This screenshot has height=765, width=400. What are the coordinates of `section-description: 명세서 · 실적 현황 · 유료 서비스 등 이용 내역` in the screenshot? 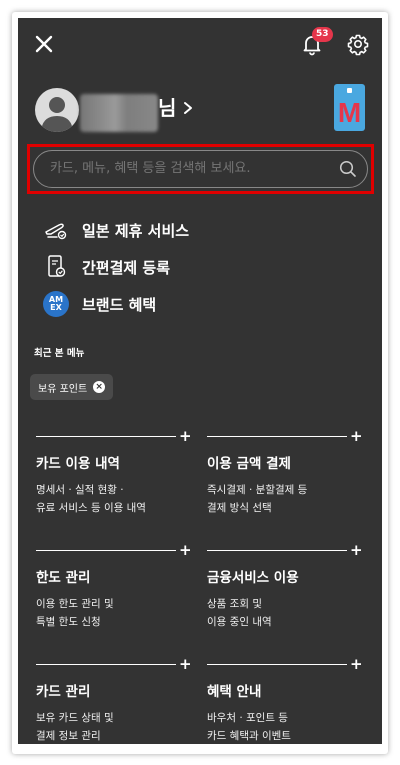 It's located at (91, 499).